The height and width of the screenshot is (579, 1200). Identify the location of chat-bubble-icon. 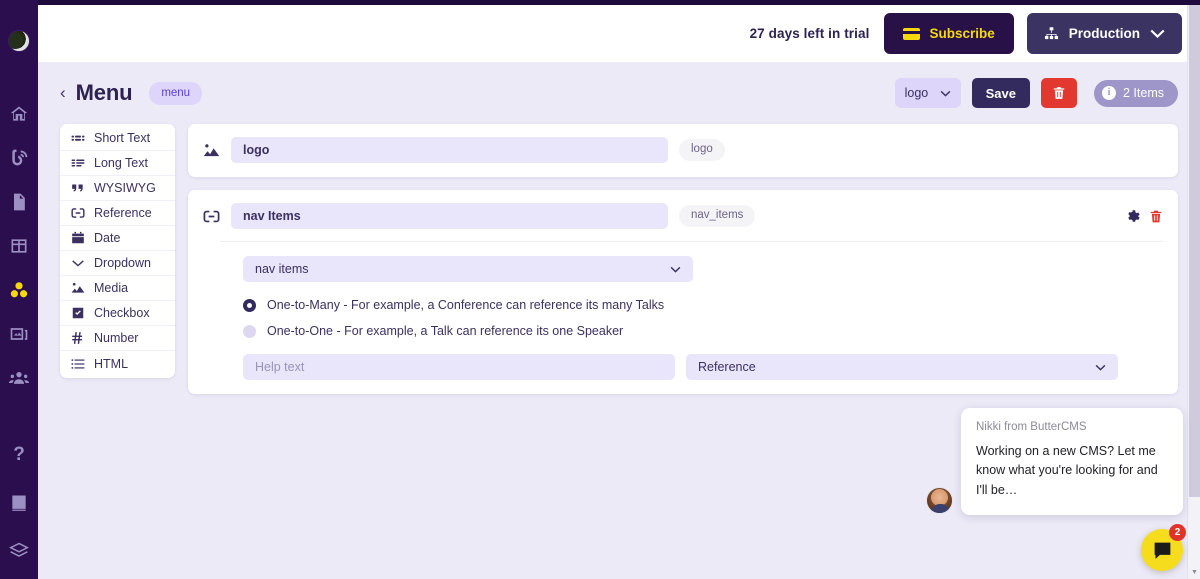
(1162, 550).